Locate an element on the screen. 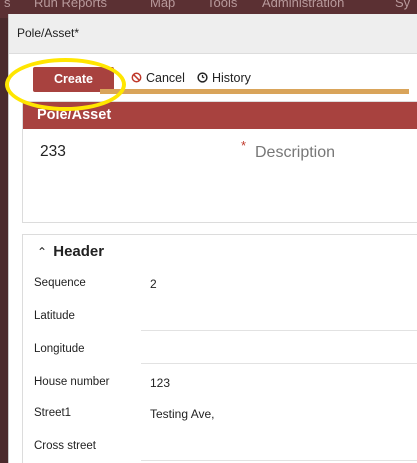  house-number-field: 123 is located at coordinates (160, 383).